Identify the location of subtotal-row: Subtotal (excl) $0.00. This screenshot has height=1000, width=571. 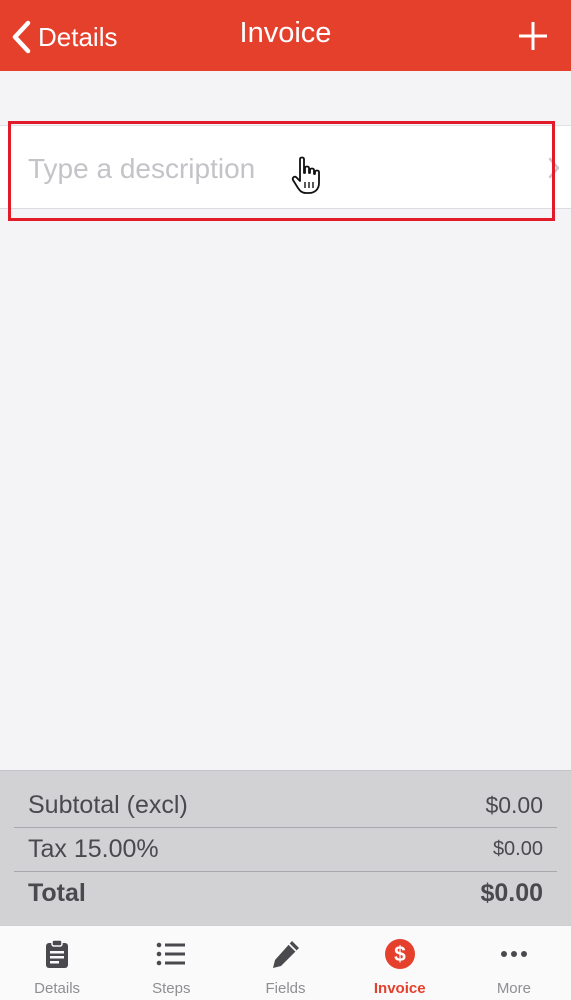
(285, 806).